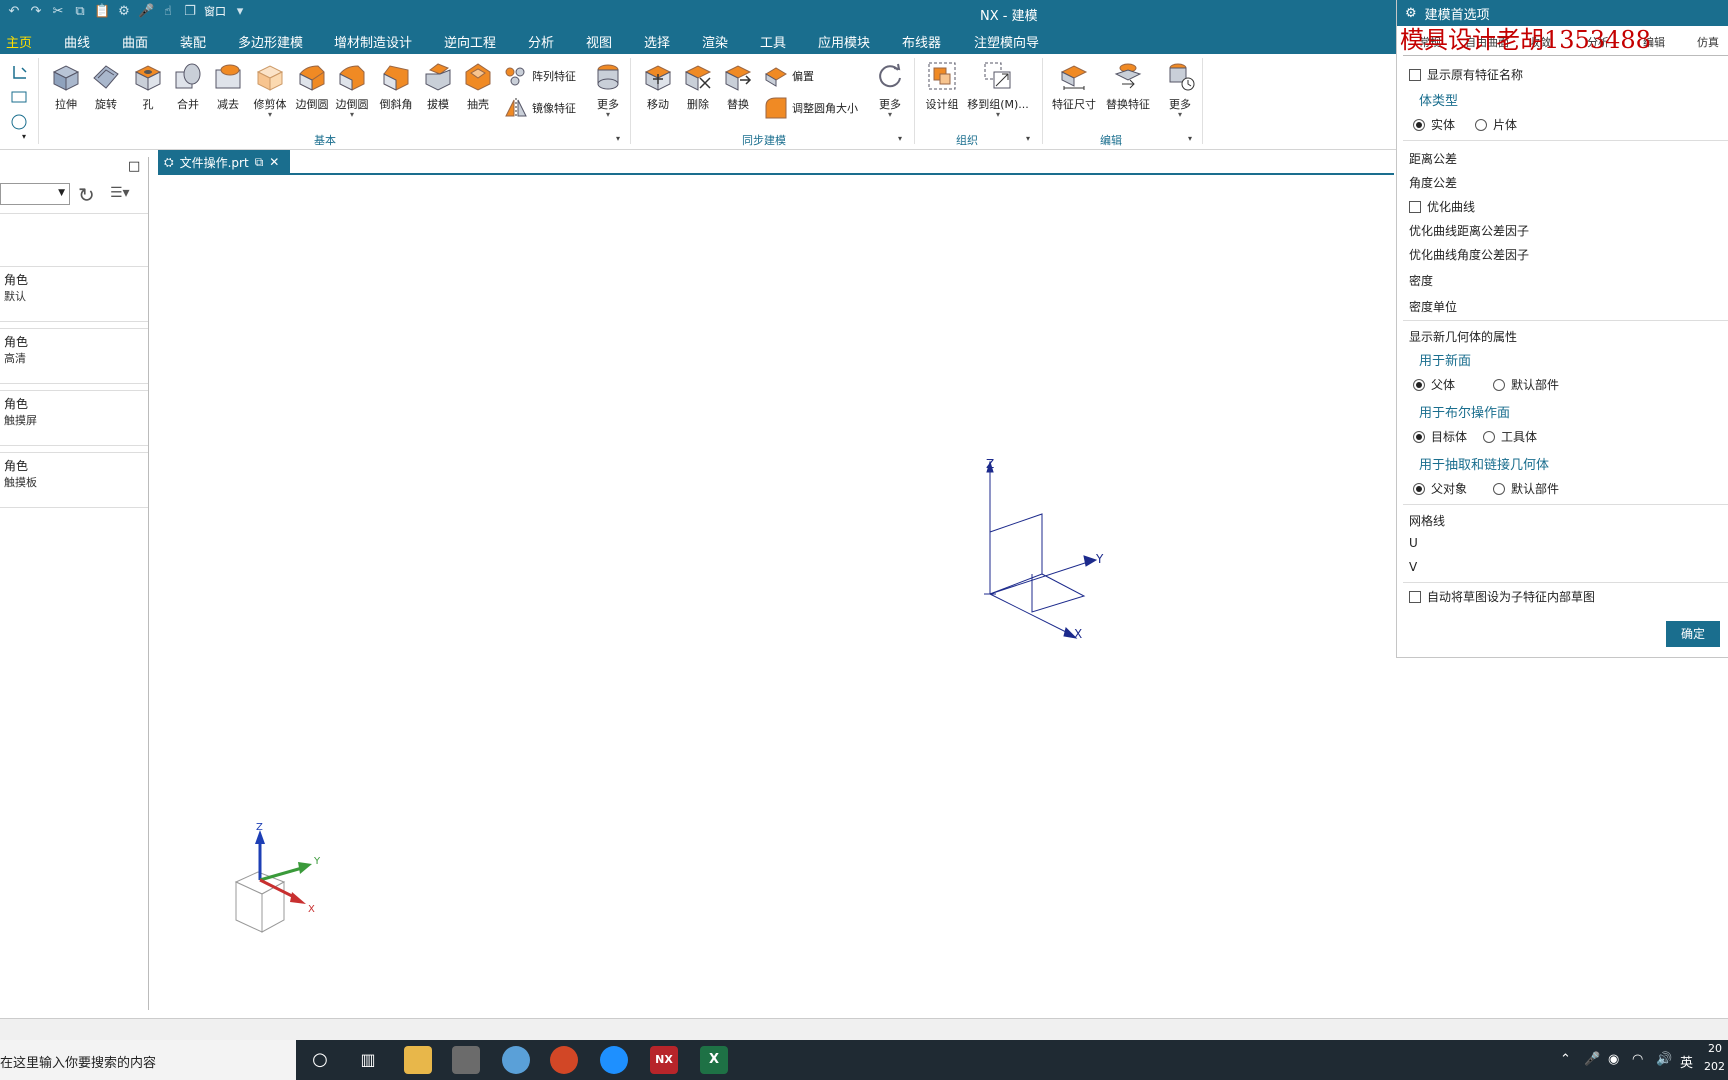 This screenshot has width=1728, height=1080. What do you see at coordinates (134, 166) in the screenshot?
I see `maximize-icon: □` at bounding box center [134, 166].